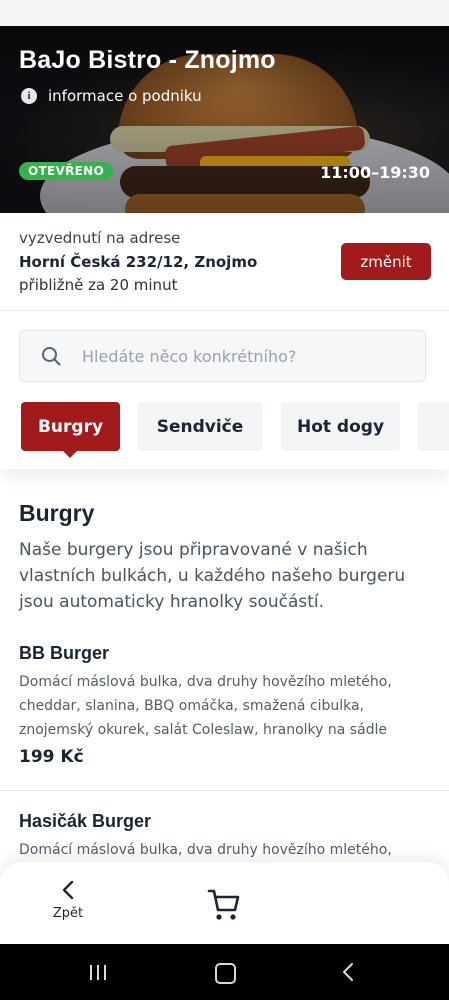 This screenshot has height=1000, width=449. I want to click on category-title: Burgry, so click(57, 513).